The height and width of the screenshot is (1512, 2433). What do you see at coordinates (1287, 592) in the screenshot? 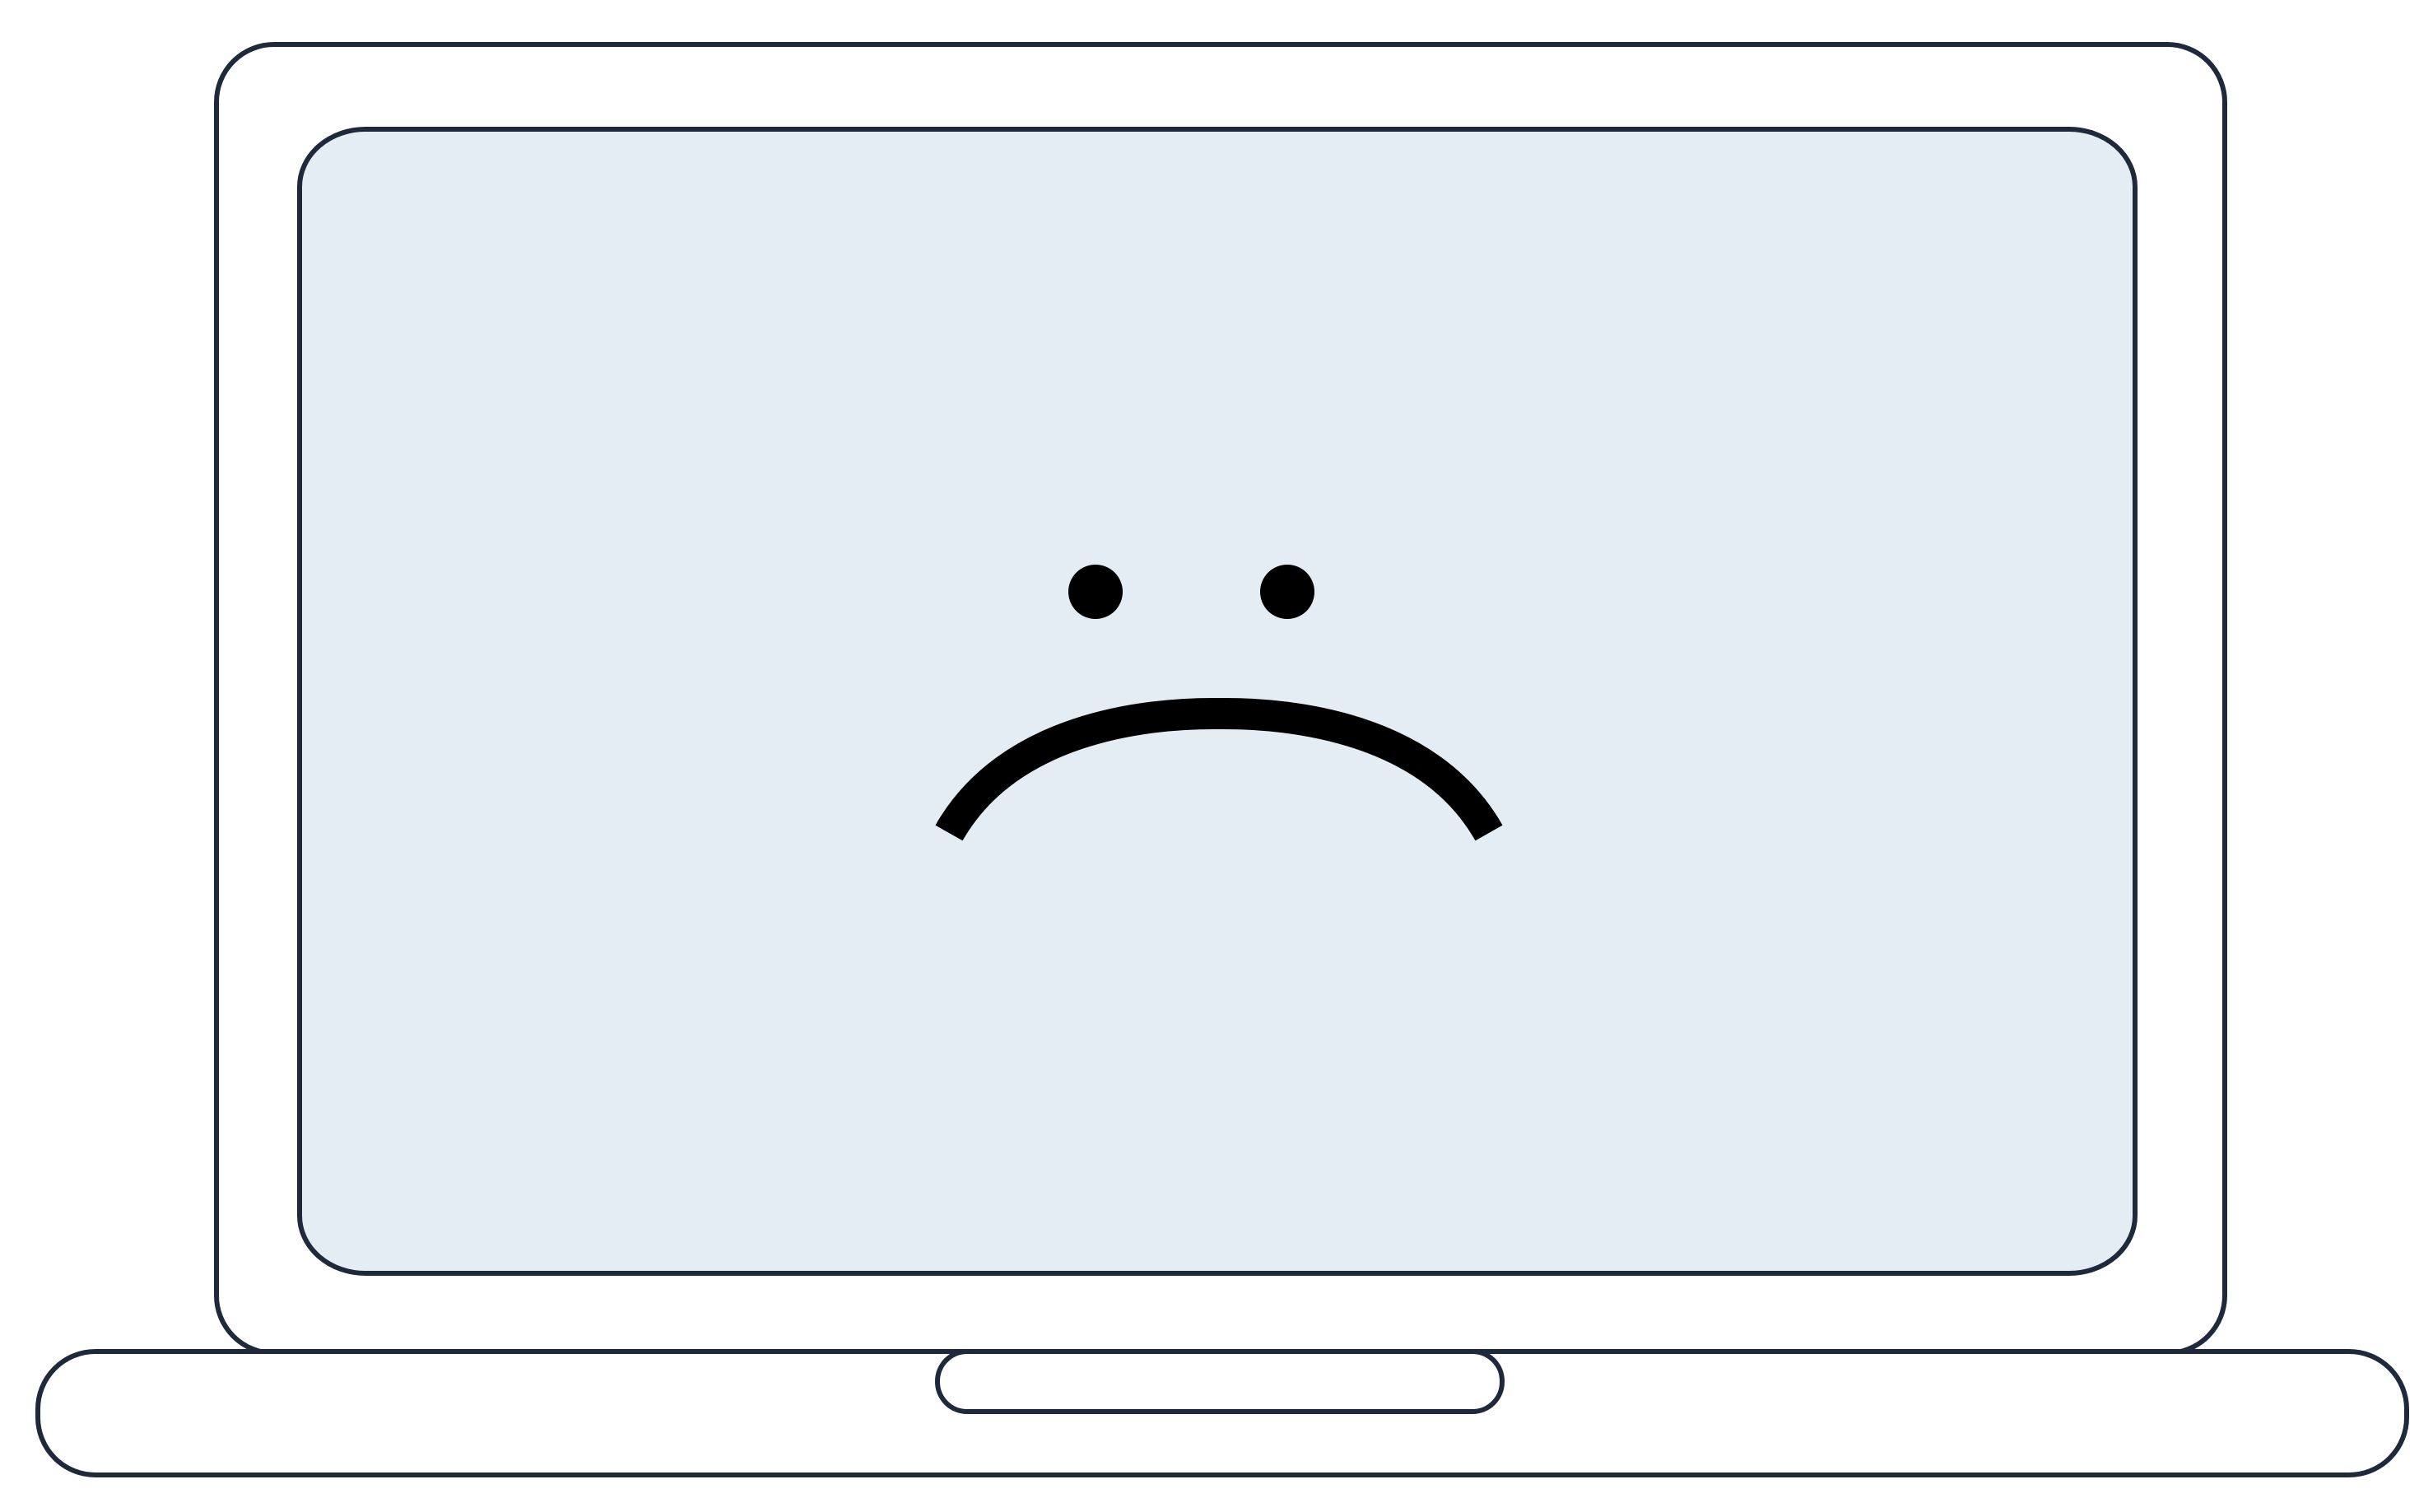
I see `right-eye` at bounding box center [1287, 592].